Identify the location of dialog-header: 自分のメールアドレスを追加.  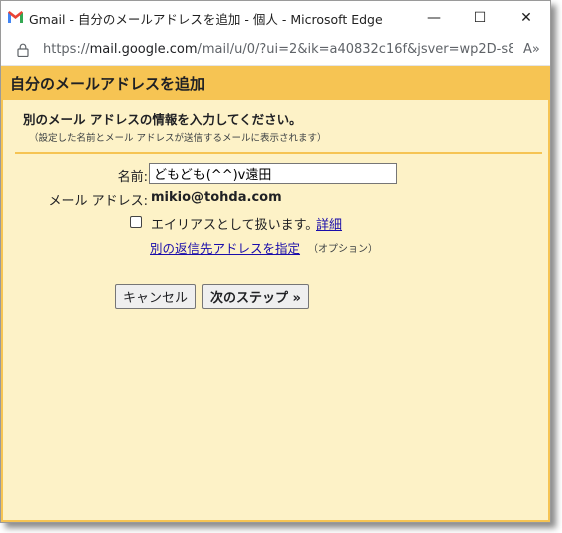
(275, 83).